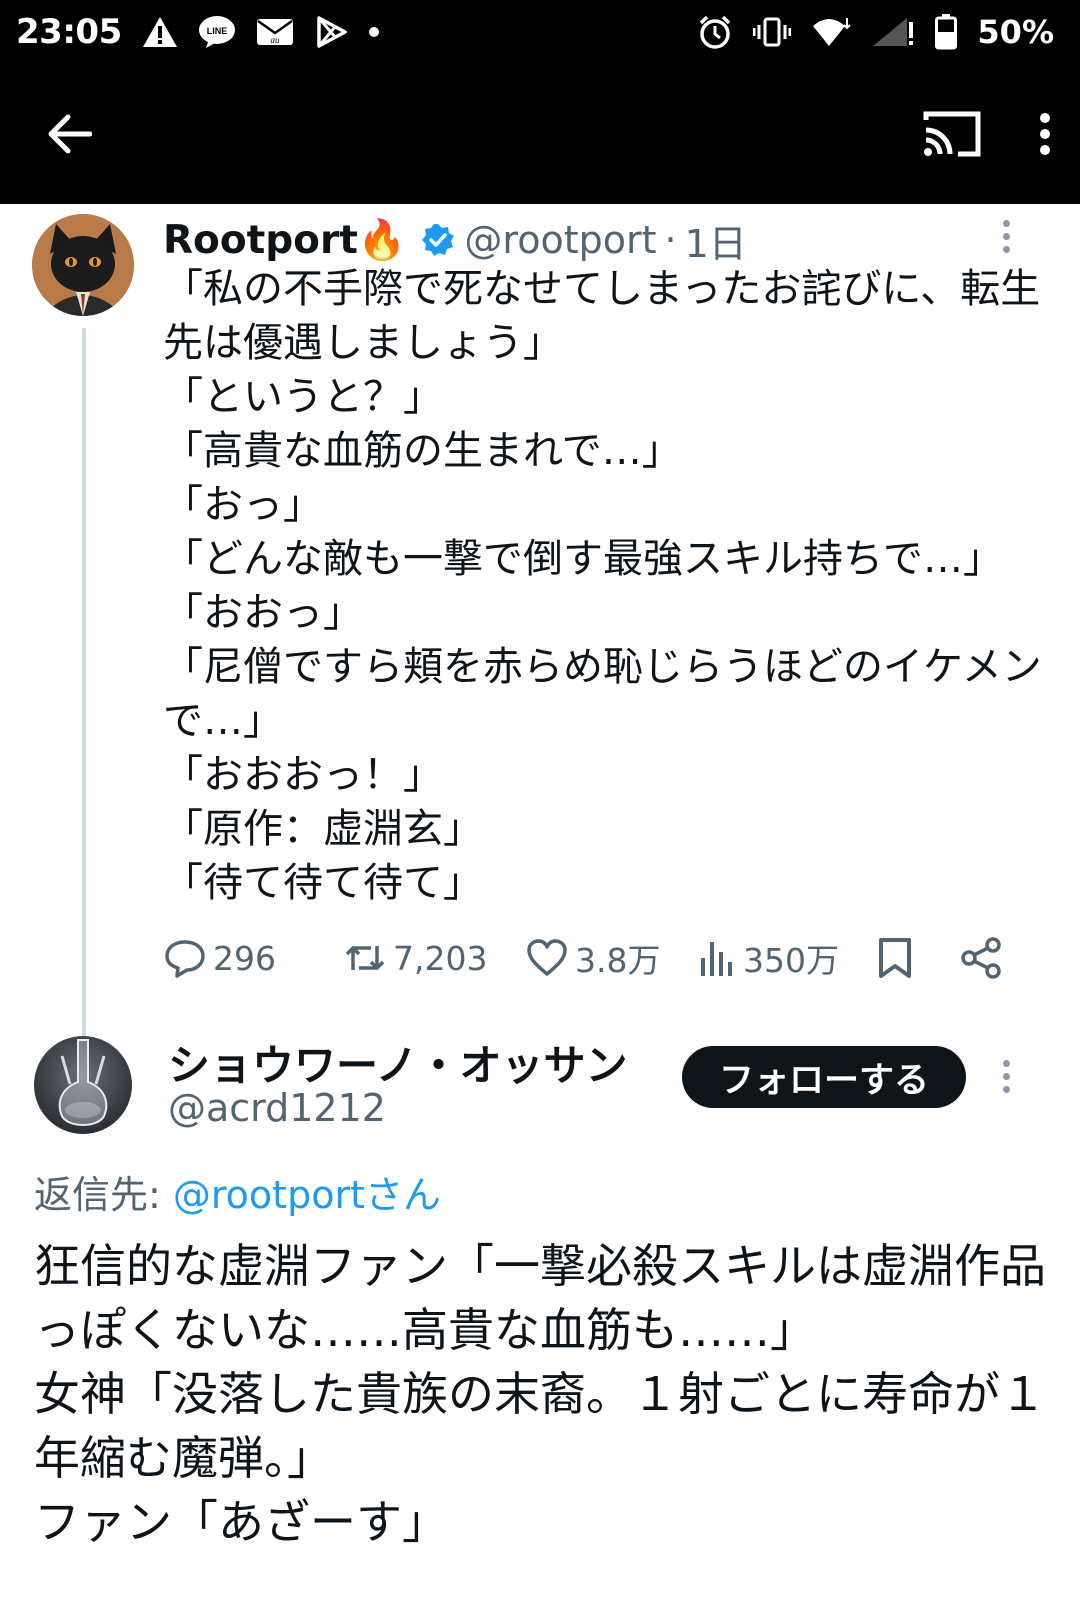 The image size is (1080, 1601). I want to click on author-avatar, so click(83, 265).